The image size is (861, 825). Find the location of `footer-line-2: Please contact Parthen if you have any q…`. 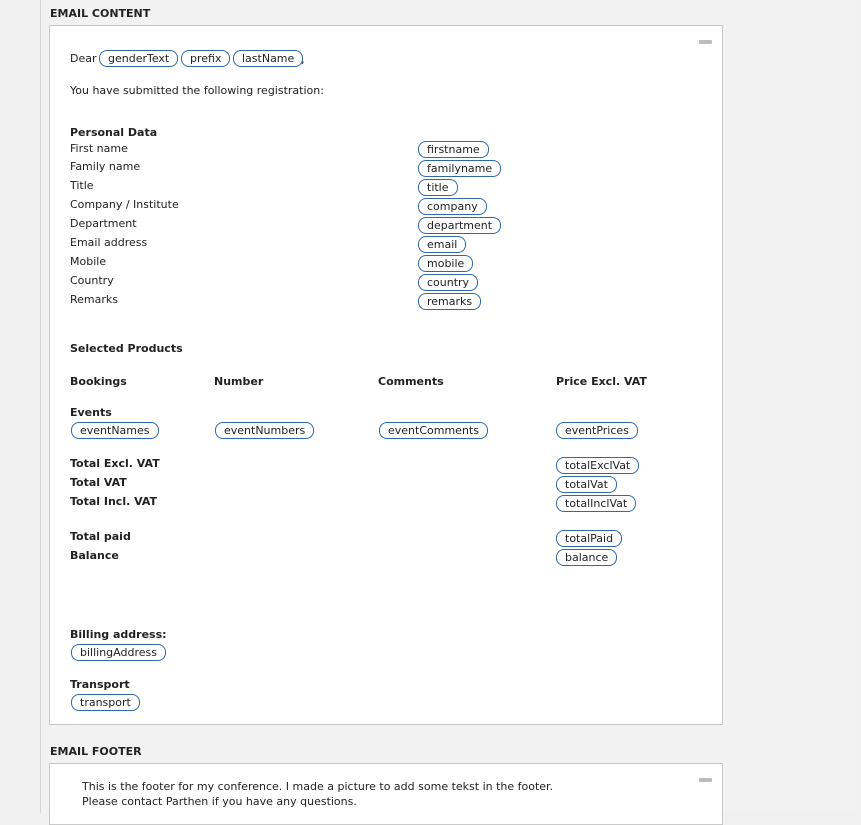

footer-line-2: Please contact Parthen if you have any q… is located at coordinates (219, 801).